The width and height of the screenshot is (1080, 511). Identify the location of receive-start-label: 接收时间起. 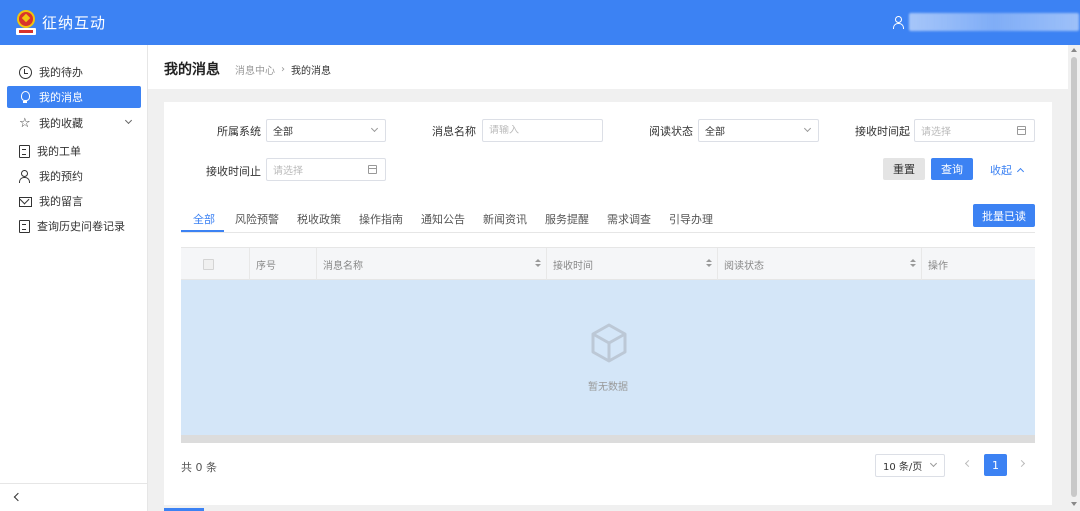
(882, 131).